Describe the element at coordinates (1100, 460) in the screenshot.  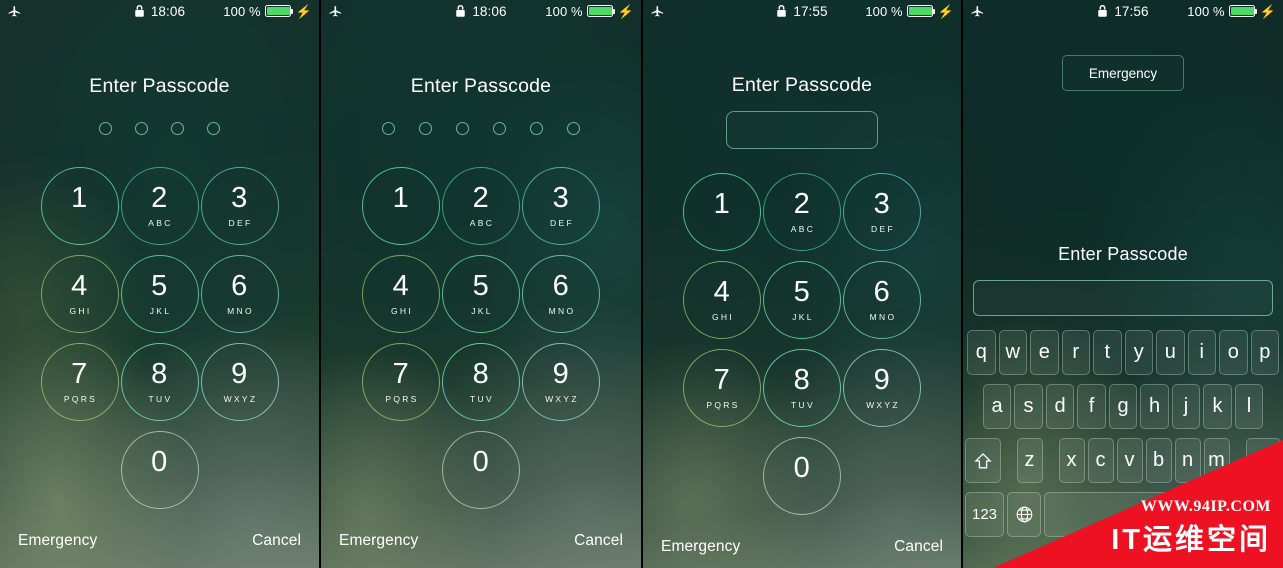
I see `key-c: c` at that location.